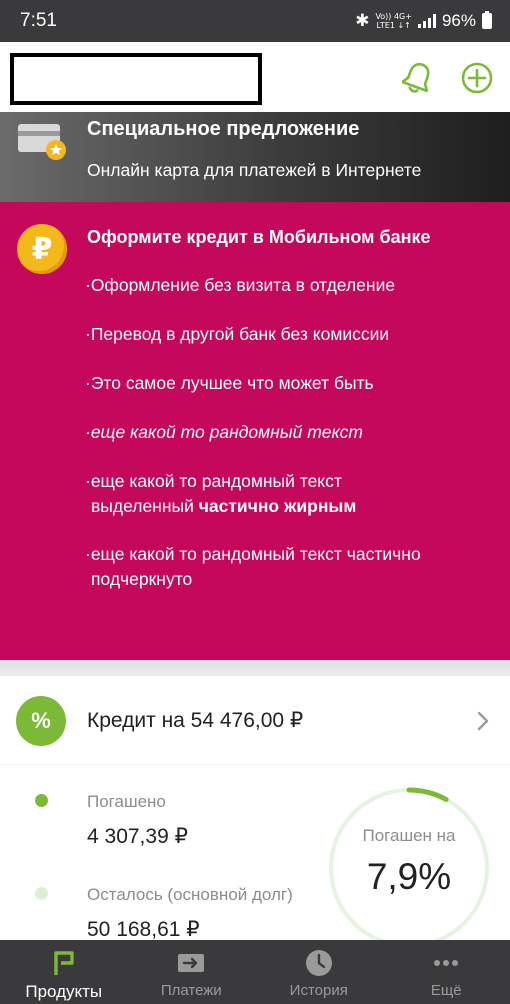 Image resolution: width=510 pixels, height=1004 pixels. I want to click on ring-label: Погашен на, so click(409, 835).